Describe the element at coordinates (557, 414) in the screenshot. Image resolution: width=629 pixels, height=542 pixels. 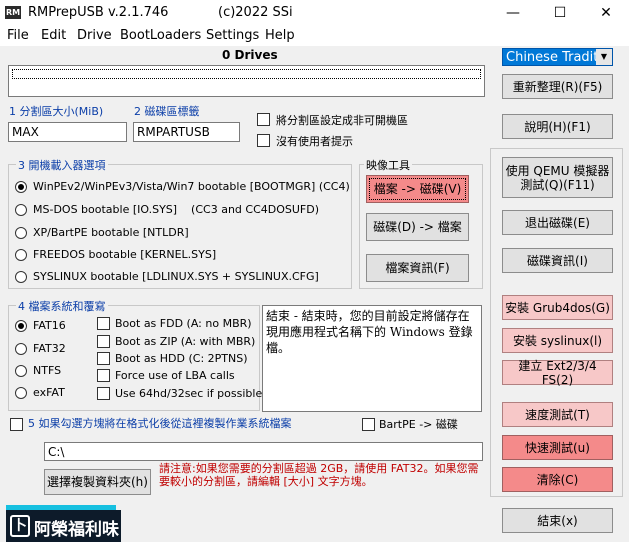
I see `speed-test-button: 速度測試(T)` at that location.